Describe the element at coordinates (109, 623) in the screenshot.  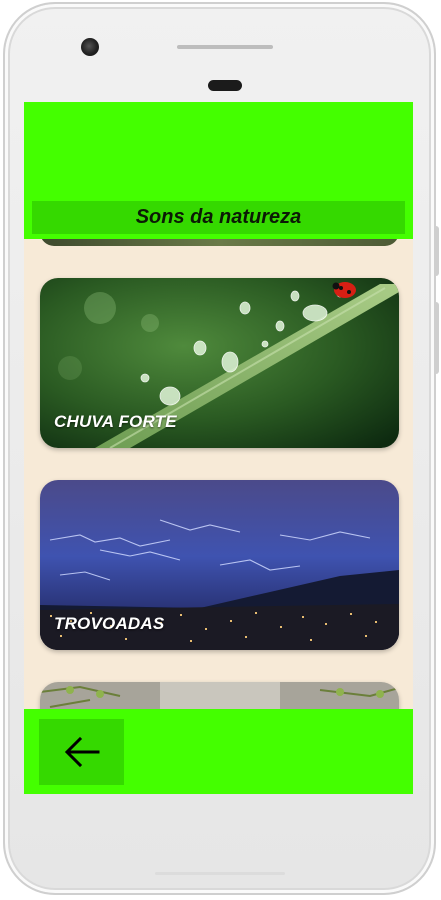
I see `card-label: TROVOADAS` at that location.